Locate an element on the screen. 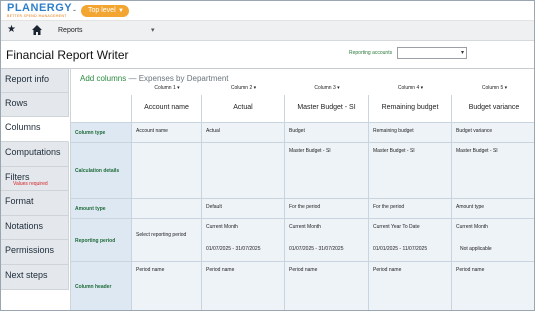  sidebar-item-8: Next steps is located at coordinates (35, 277).